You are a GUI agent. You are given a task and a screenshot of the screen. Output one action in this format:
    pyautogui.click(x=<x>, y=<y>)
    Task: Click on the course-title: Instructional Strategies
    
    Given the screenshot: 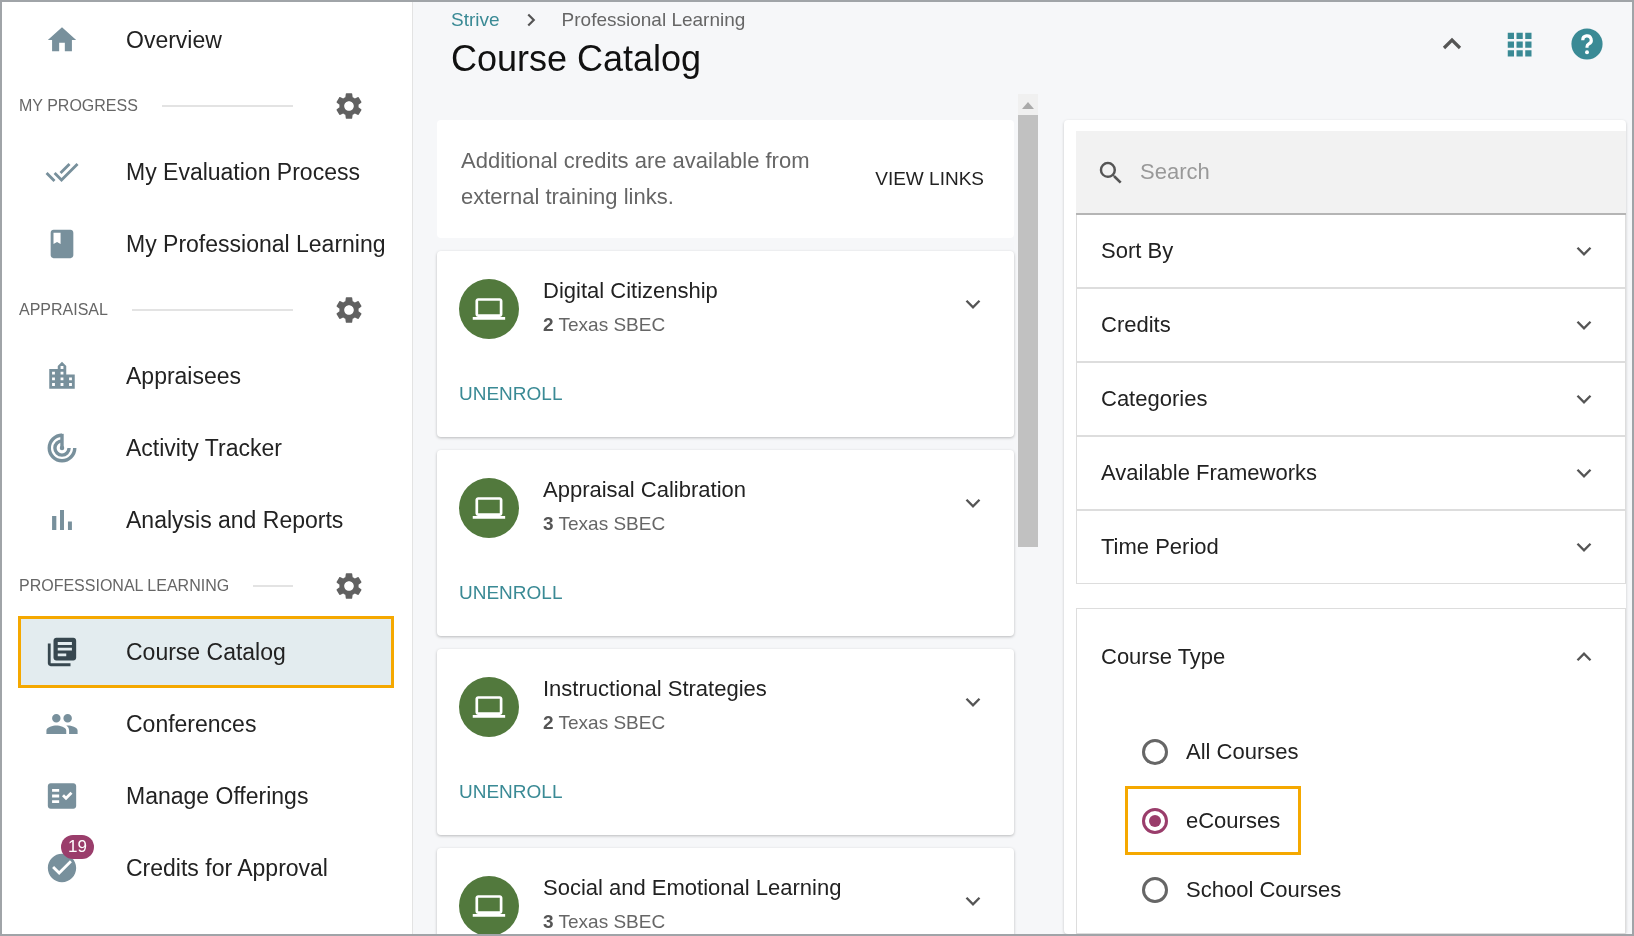 What is the action you would take?
    pyautogui.click(x=655, y=689)
    